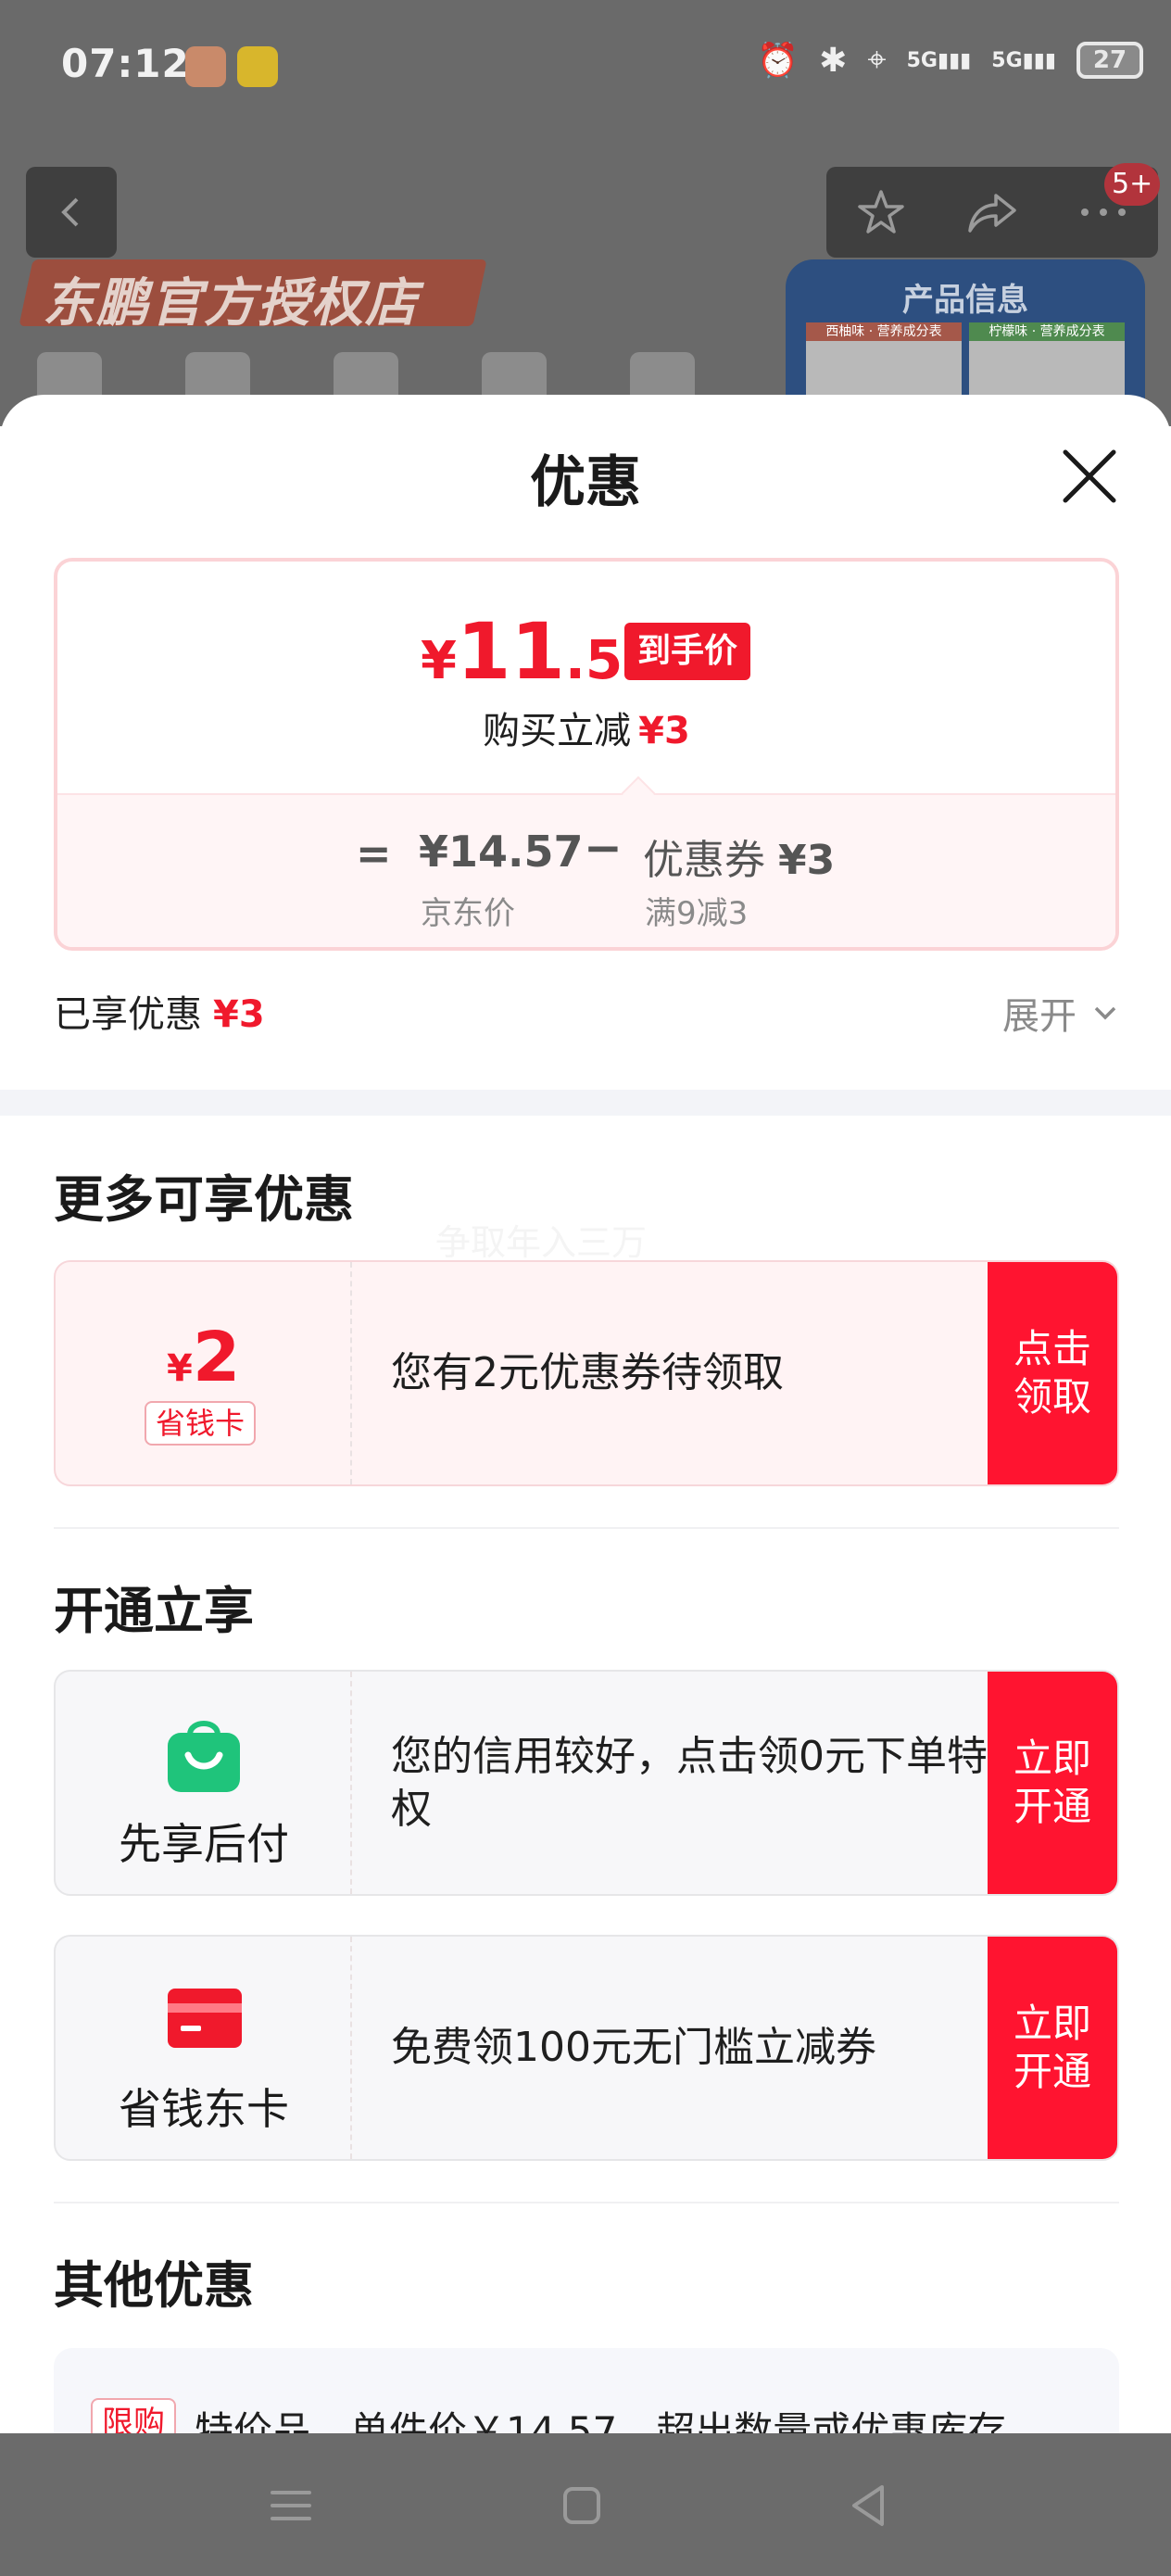 Image resolution: width=1171 pixels, height=2576 pixels. What do you see at coordinates (582, 2505) in the screenshot?
I see `home-icon` at bounding box center [582, 2505].